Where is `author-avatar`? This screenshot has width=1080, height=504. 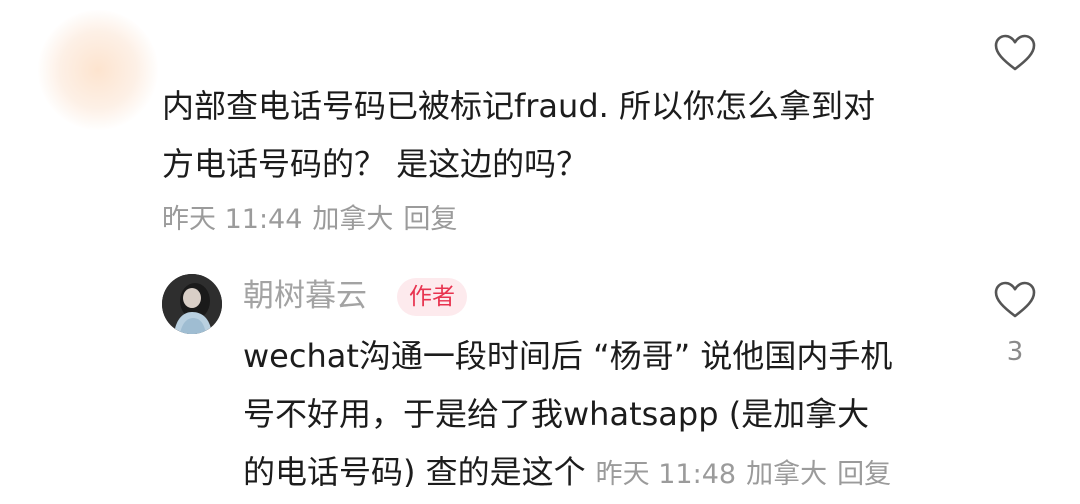
author-avatar is located at coordinates (192, 304).